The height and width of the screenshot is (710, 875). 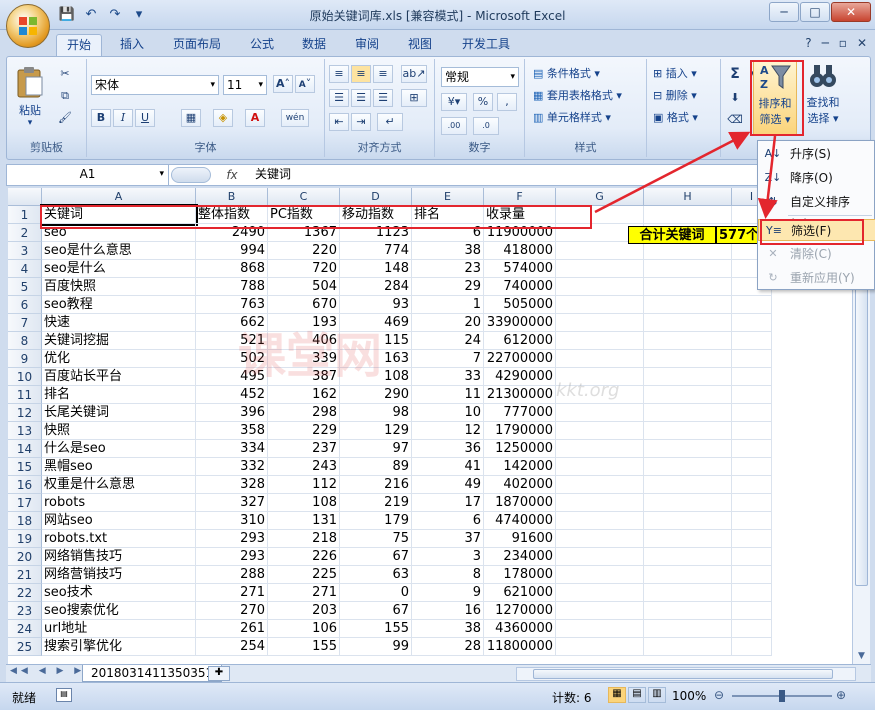 What do you see at coordinates (520, 503) in the screenshot?
I see `value-cell: 1870000` at bounding box center [520, 503].